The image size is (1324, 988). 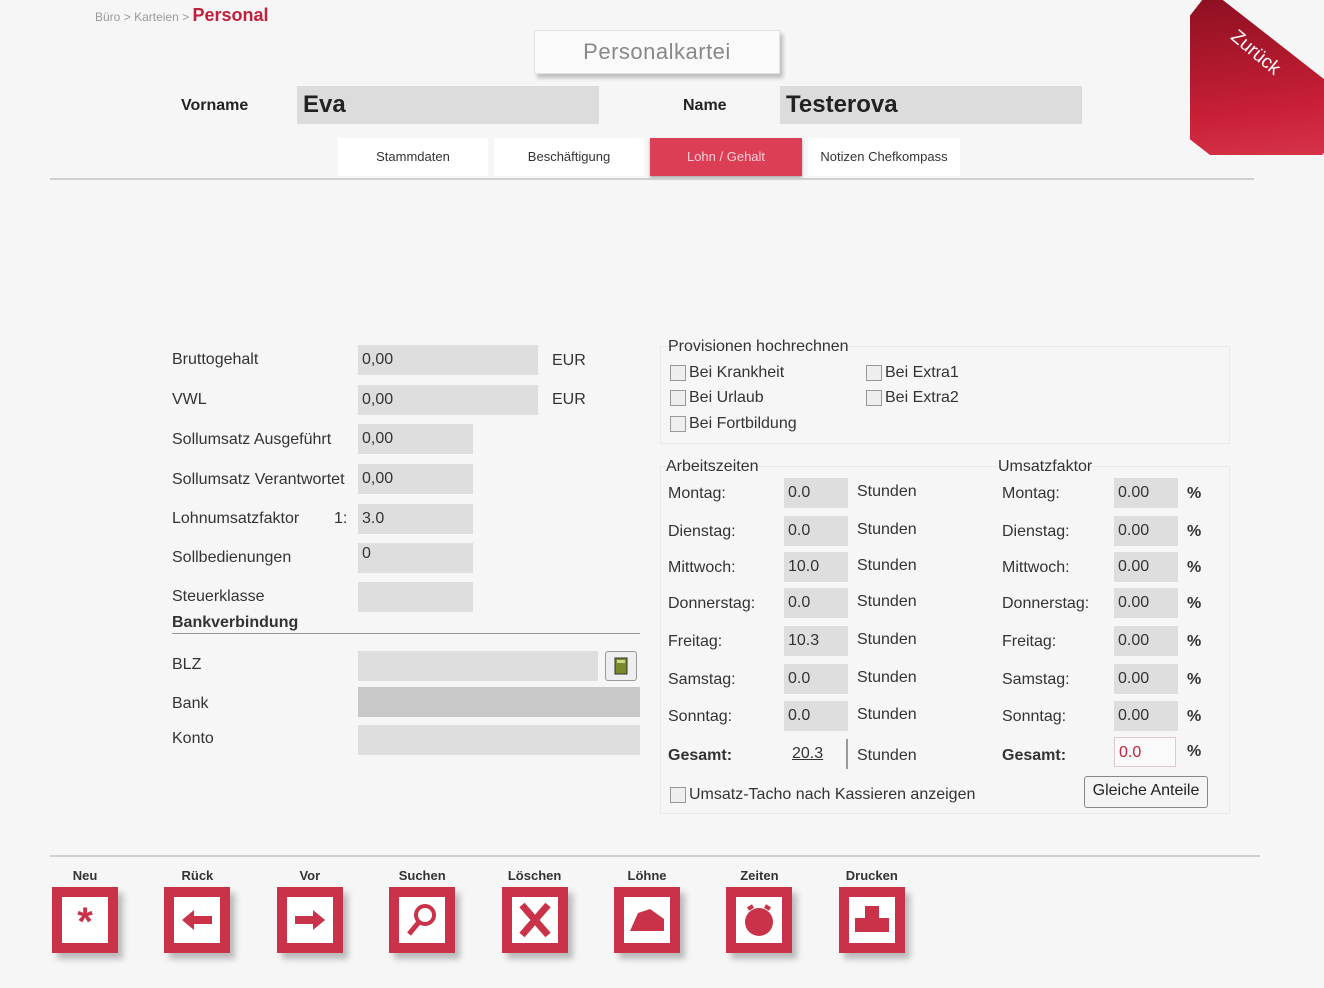 I want to click on steuerklasse-field, so click(x=415, y=597).